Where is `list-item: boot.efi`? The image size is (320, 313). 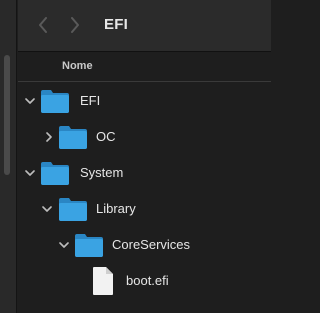
list-item: boot.efi is located at coordinates (144, 281).